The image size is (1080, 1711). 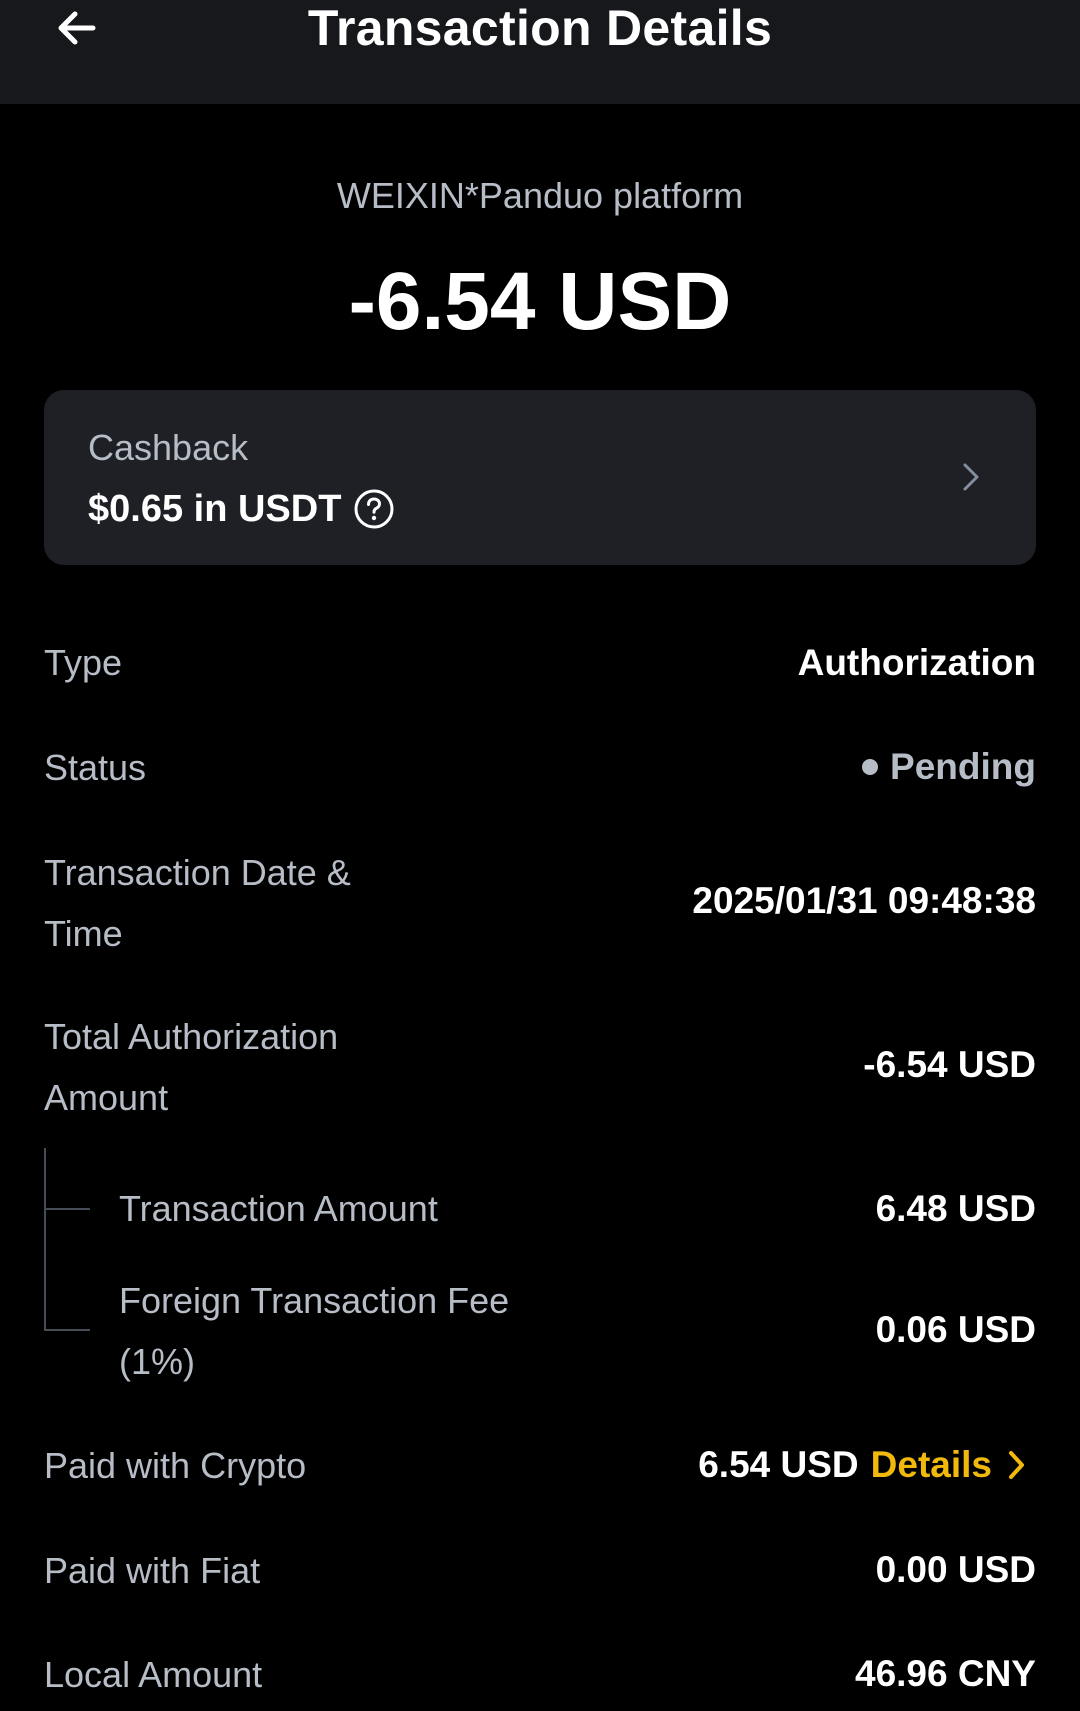 I want to click on type-label: Type, so click(x=83, y=662).